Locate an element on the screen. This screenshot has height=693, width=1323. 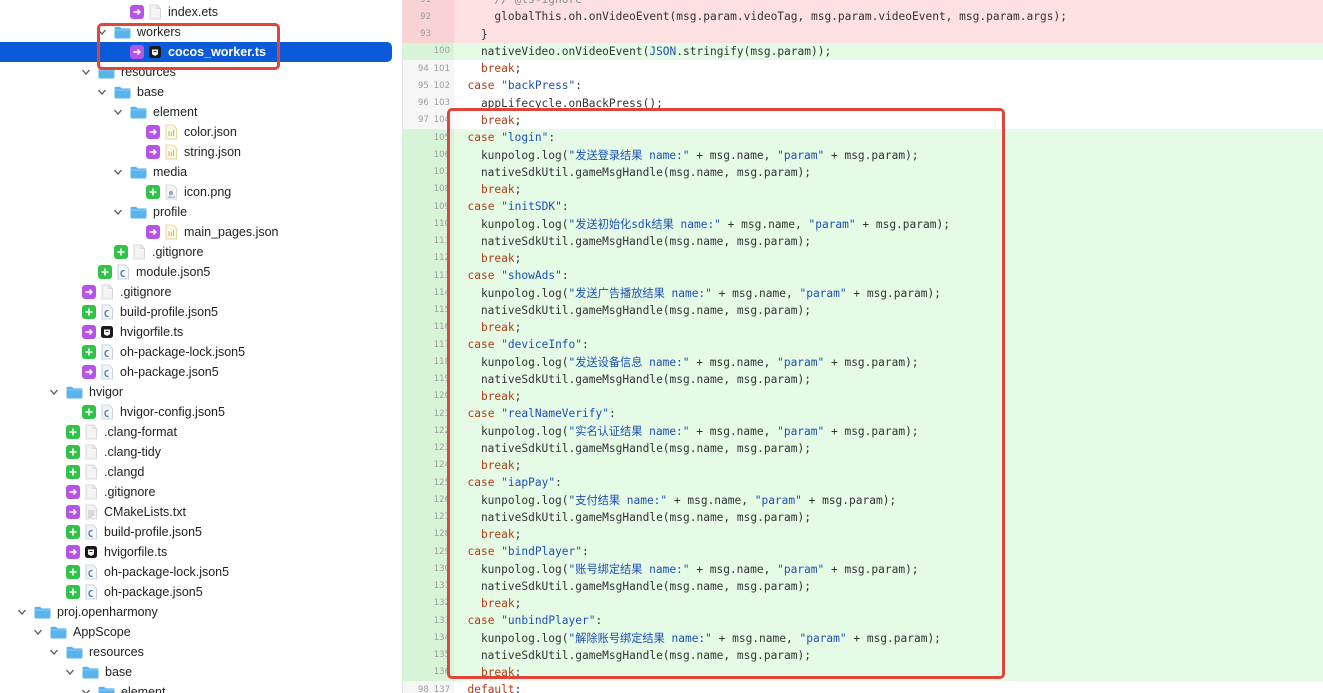
deleted-code-line: 91 // @ts-ignore is located at coordinates (862, 4).